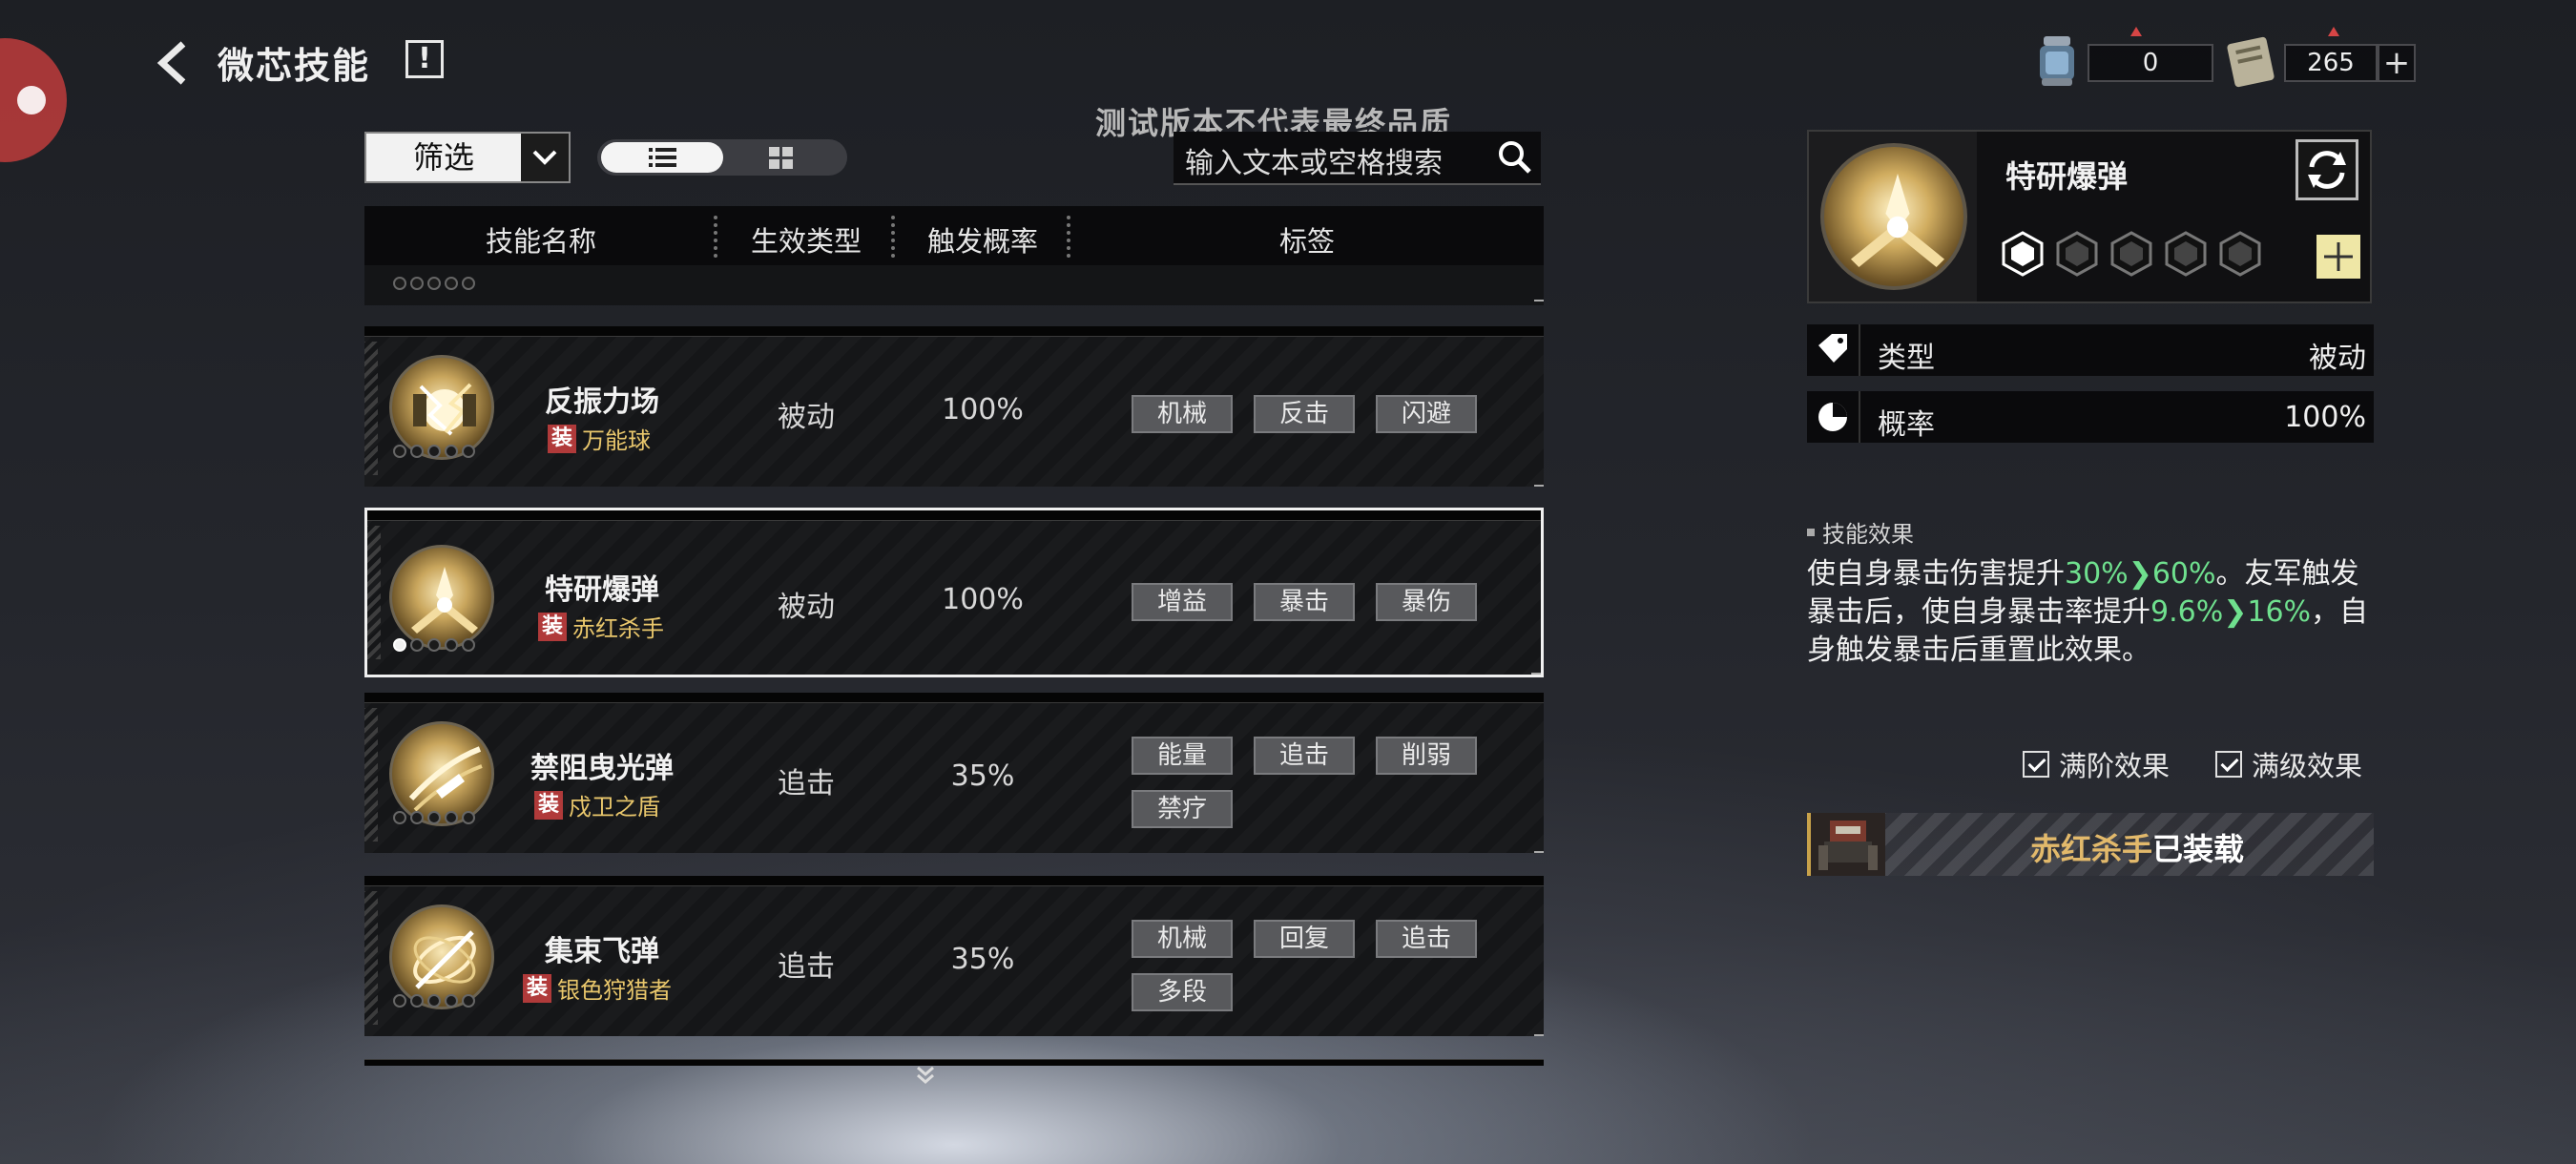 The width and height of the screenshot is (2576, 1164). I want to click on scroll-down-icon, so click(925, 1075).